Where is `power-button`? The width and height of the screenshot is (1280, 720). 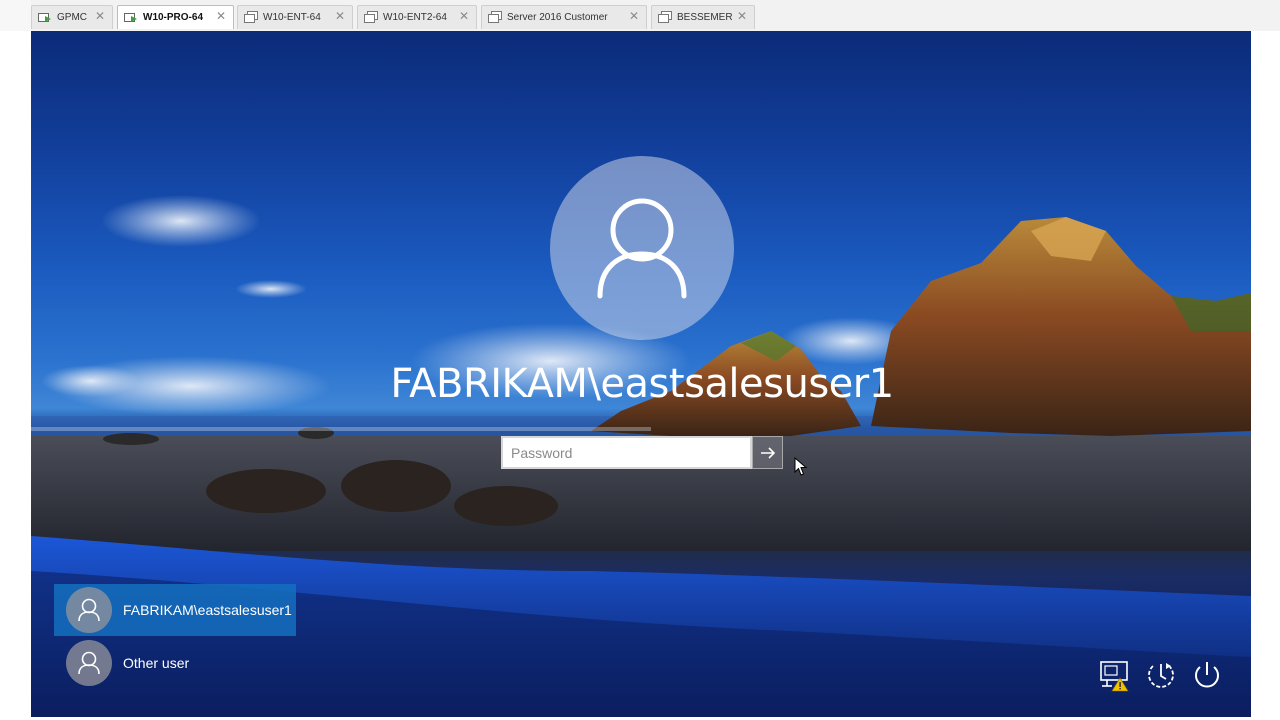
power-button is located at coordinates (1207, 675).